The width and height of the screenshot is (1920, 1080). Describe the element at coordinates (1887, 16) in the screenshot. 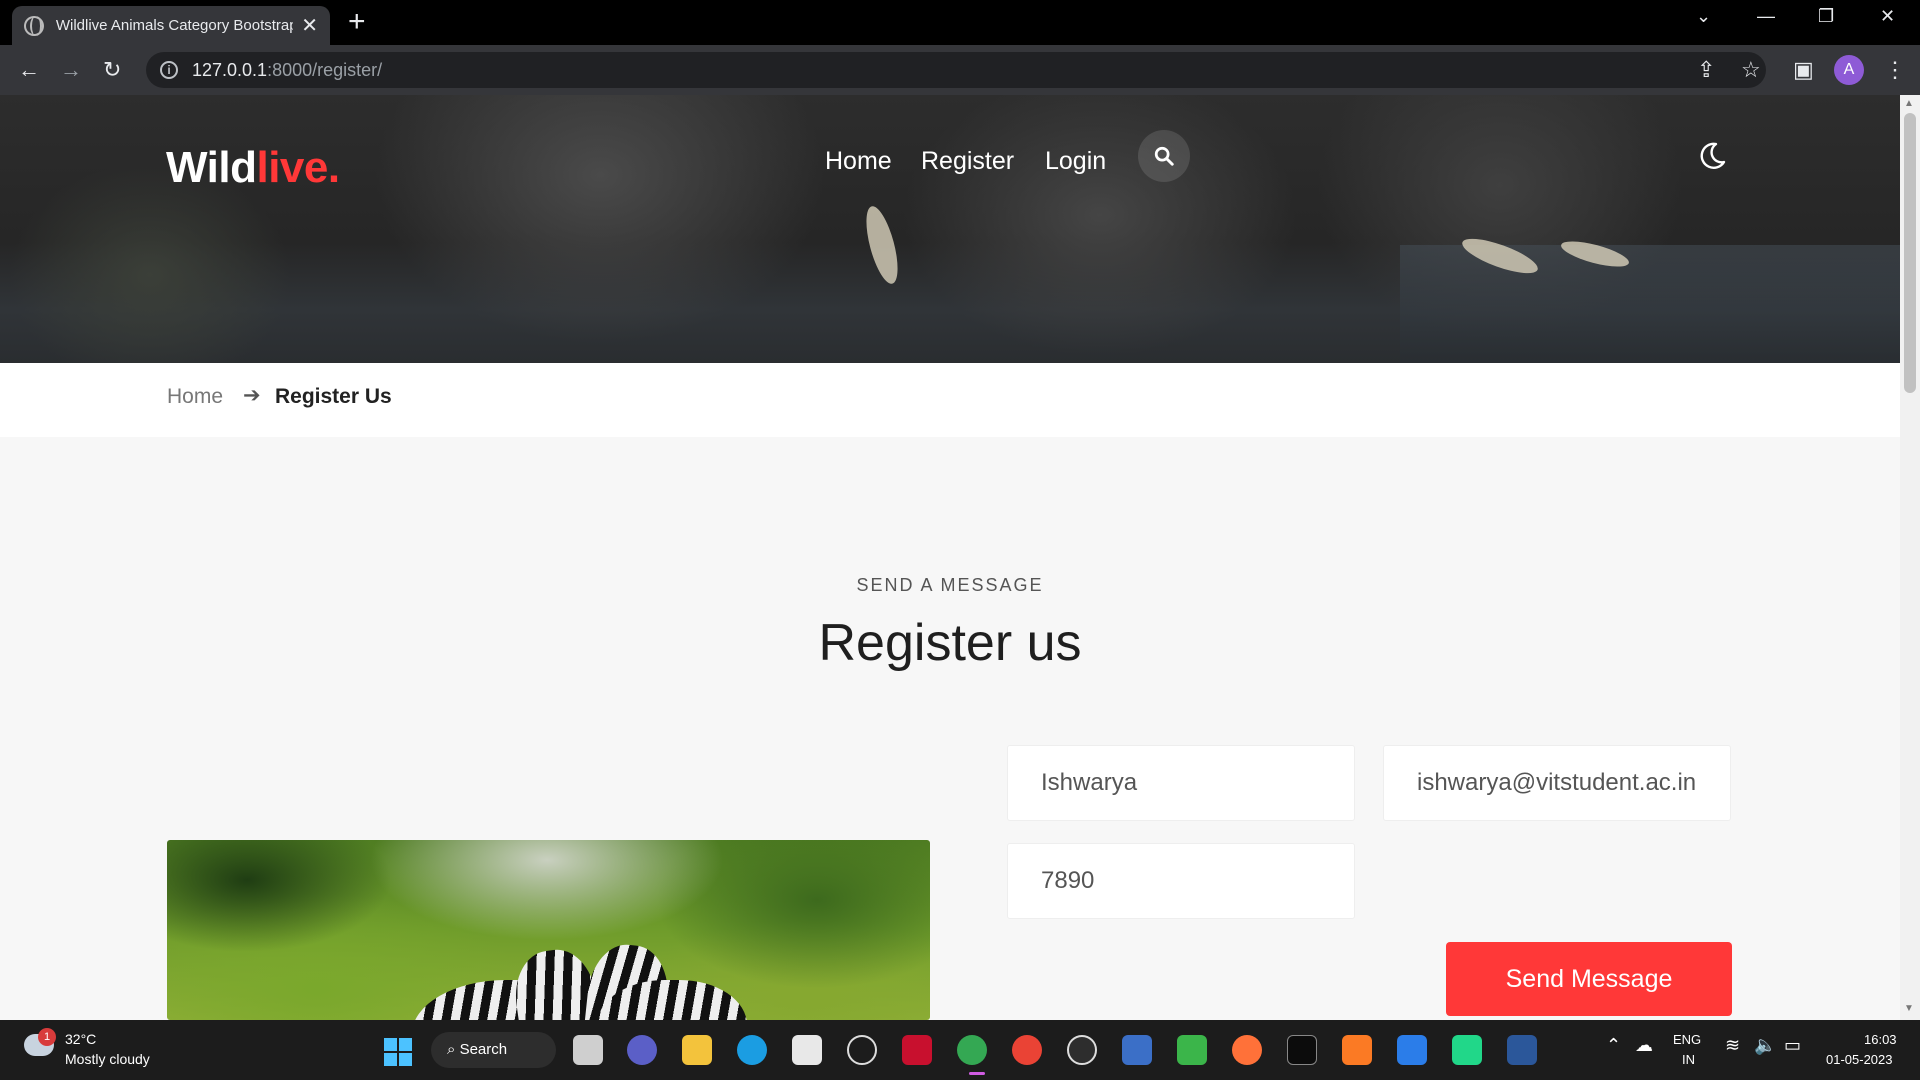

I see `window-close-icon: ✕` at that location.